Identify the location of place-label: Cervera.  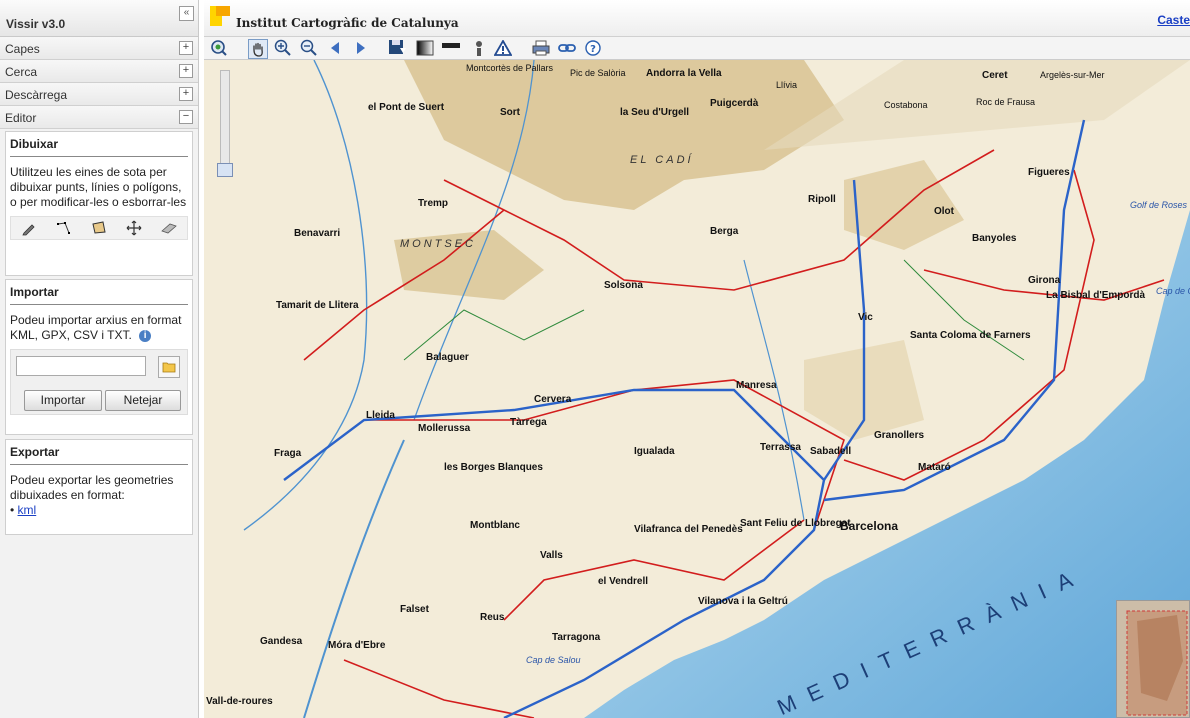
(553, 399).